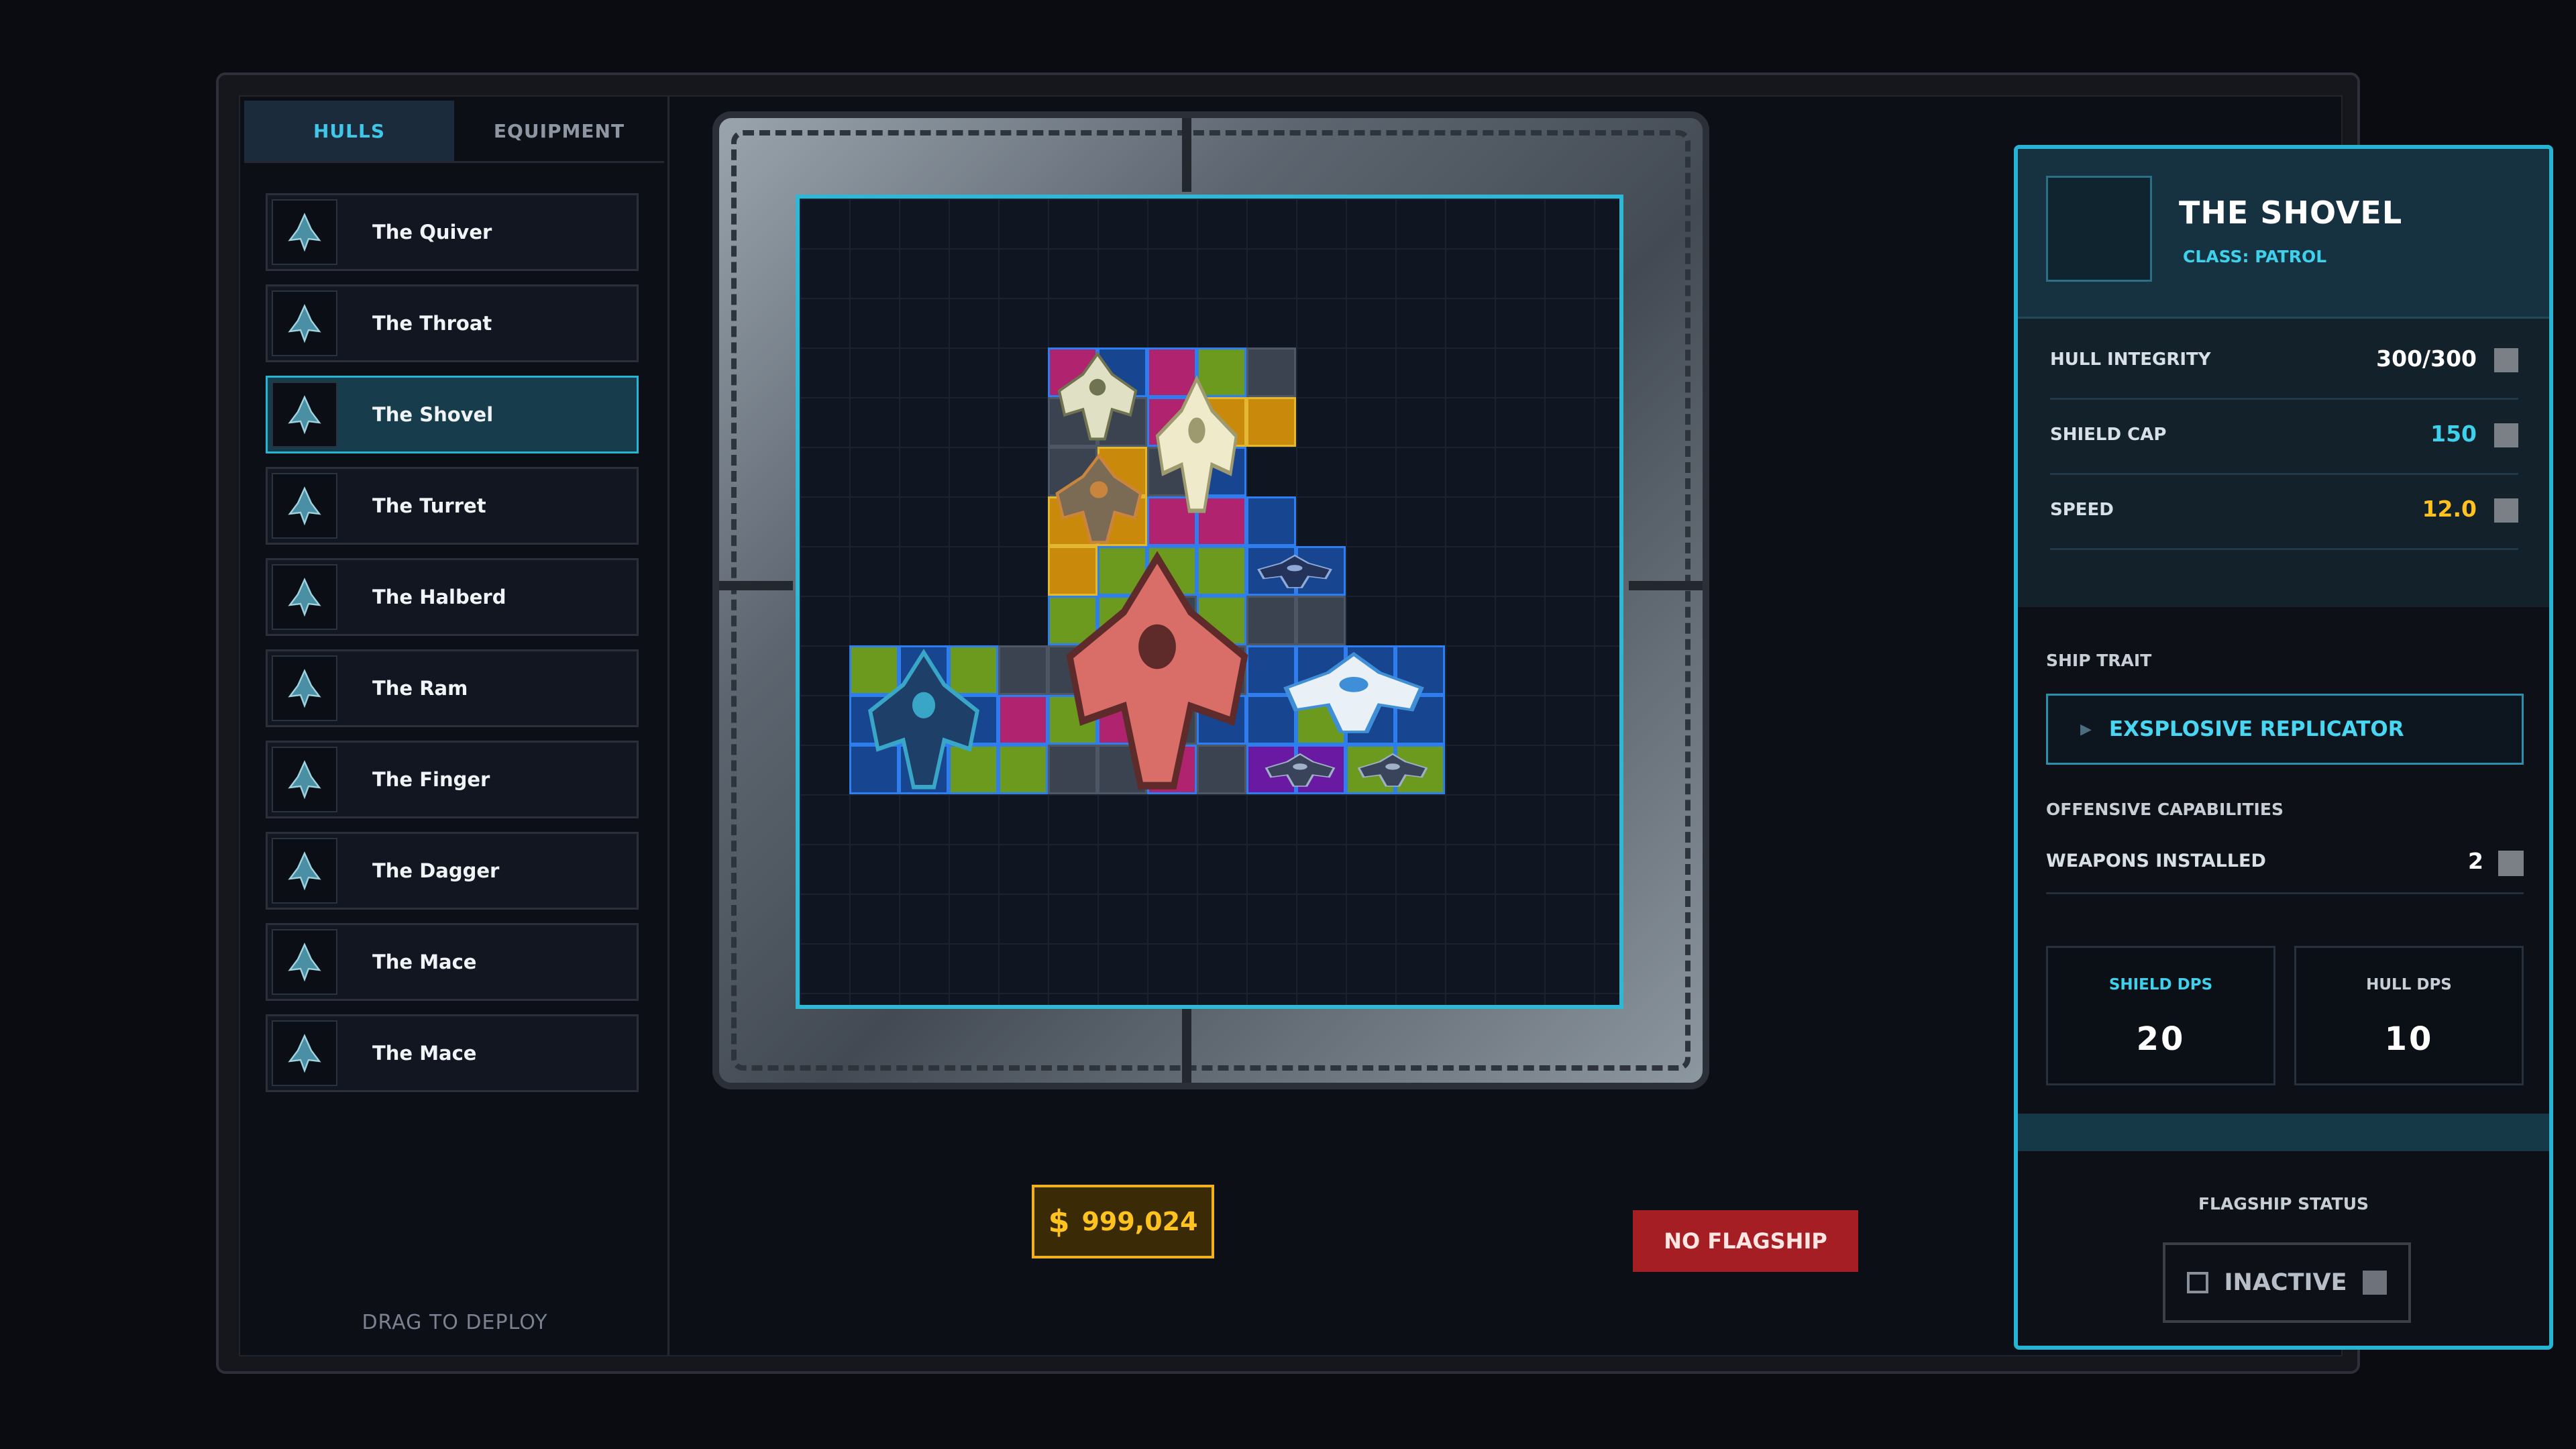 The width and height of the screenshot is (2576, 1449). What do you see at coordinates (420, 688) in the screenshot?
I see `hull-name: The Ram` at bounding box center [420, 688].